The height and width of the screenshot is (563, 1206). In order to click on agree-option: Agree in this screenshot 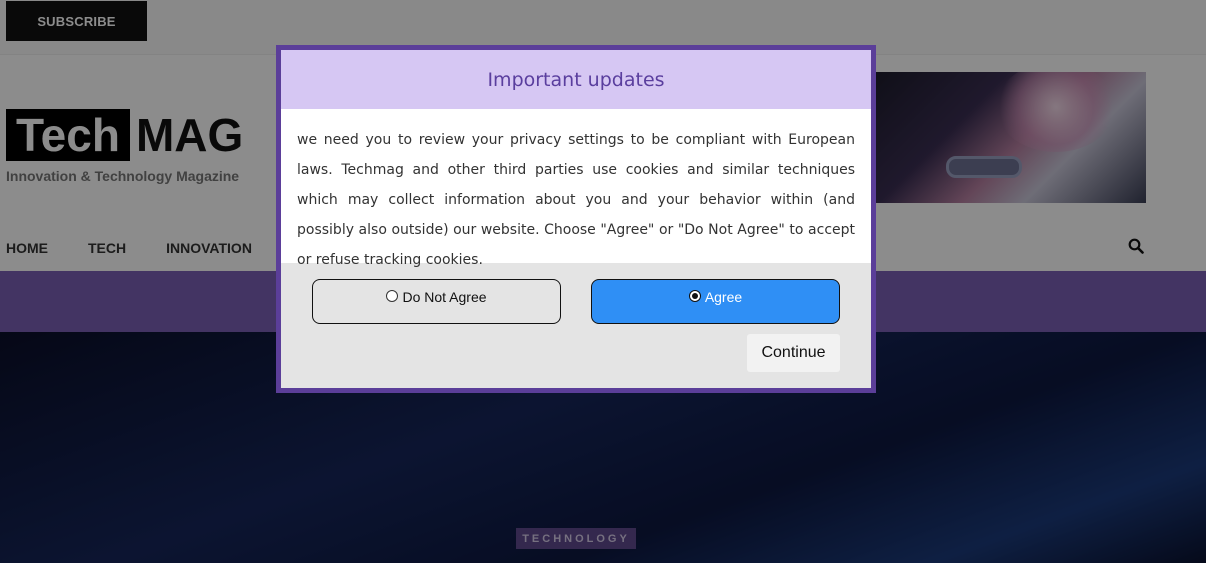, I will do `click(715, 301)`.